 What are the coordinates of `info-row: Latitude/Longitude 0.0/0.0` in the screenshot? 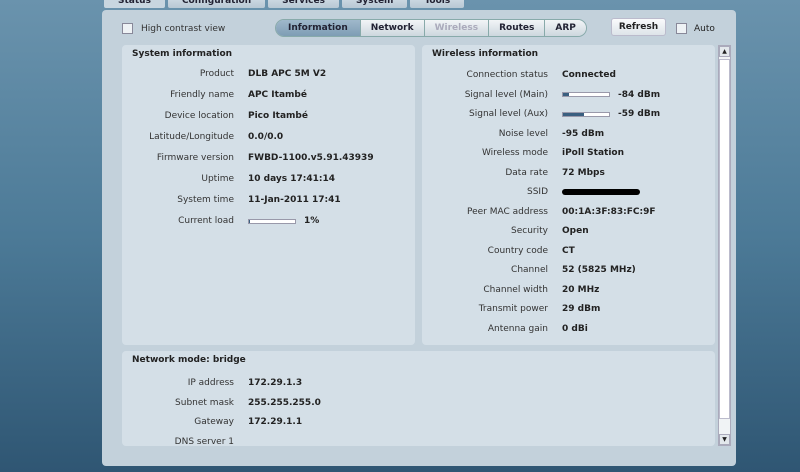 It's located at (202, 137).